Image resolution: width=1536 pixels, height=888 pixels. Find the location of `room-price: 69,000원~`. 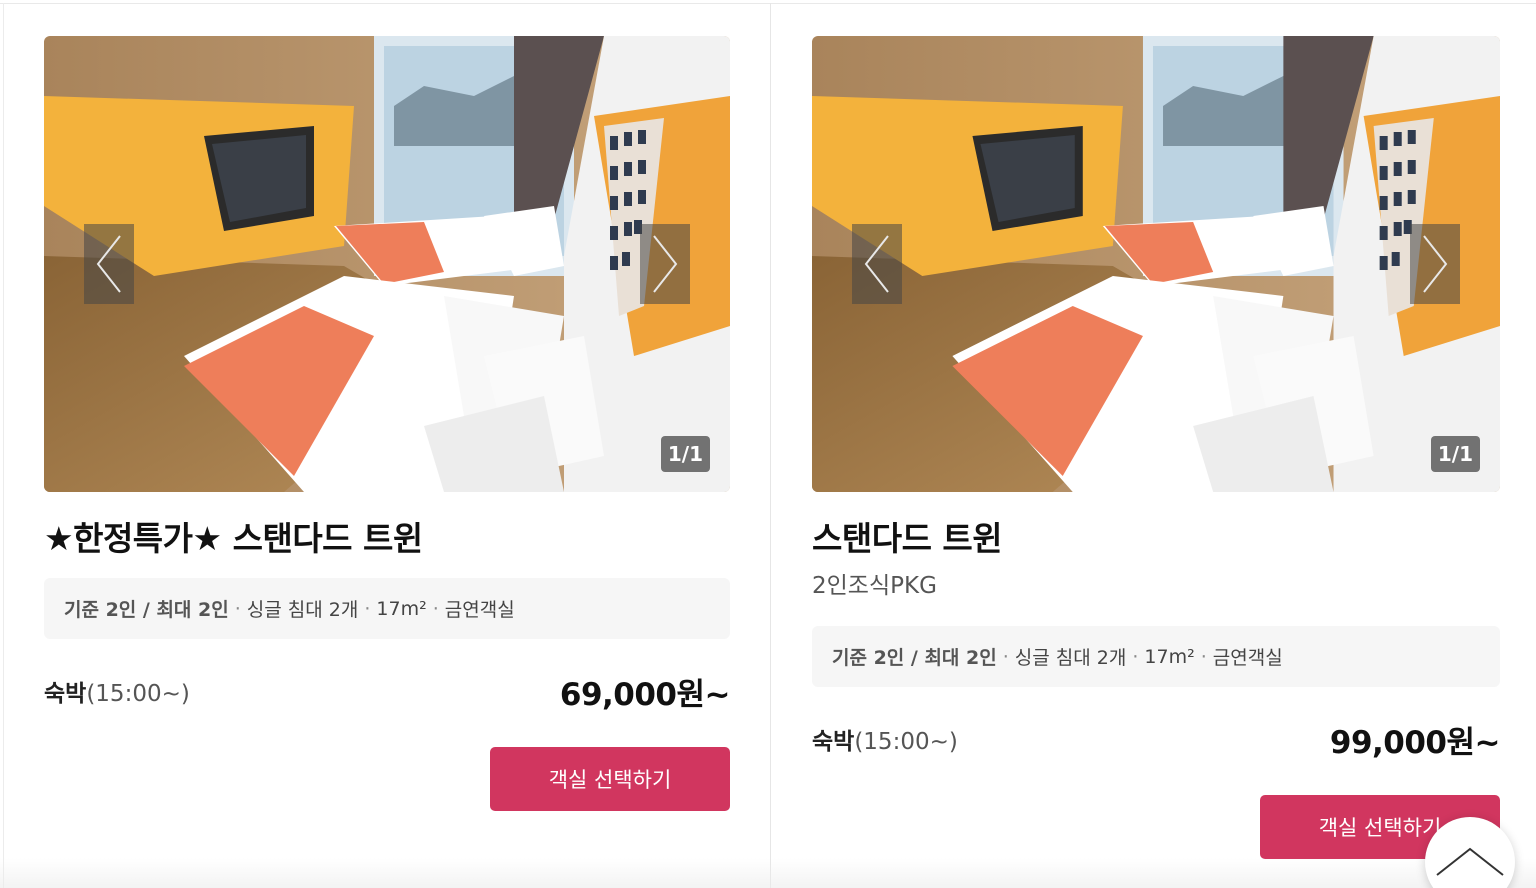

room-price: 69,000원~ is located at coordinates (645, 694).